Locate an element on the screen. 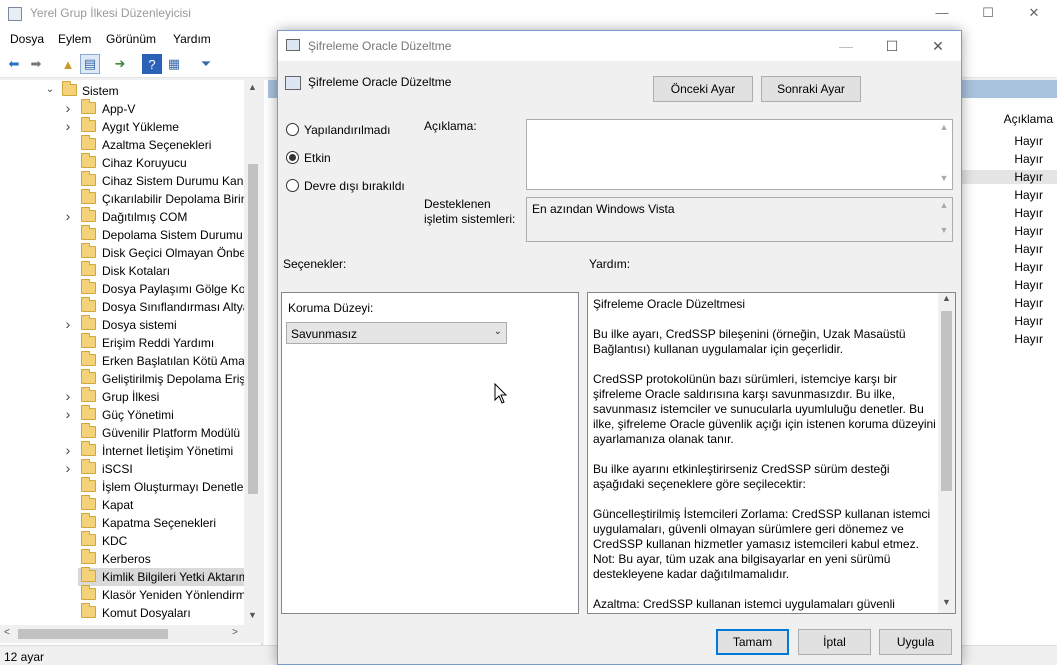  tree-item: › iSCSI is located at coordinates (130, 468).